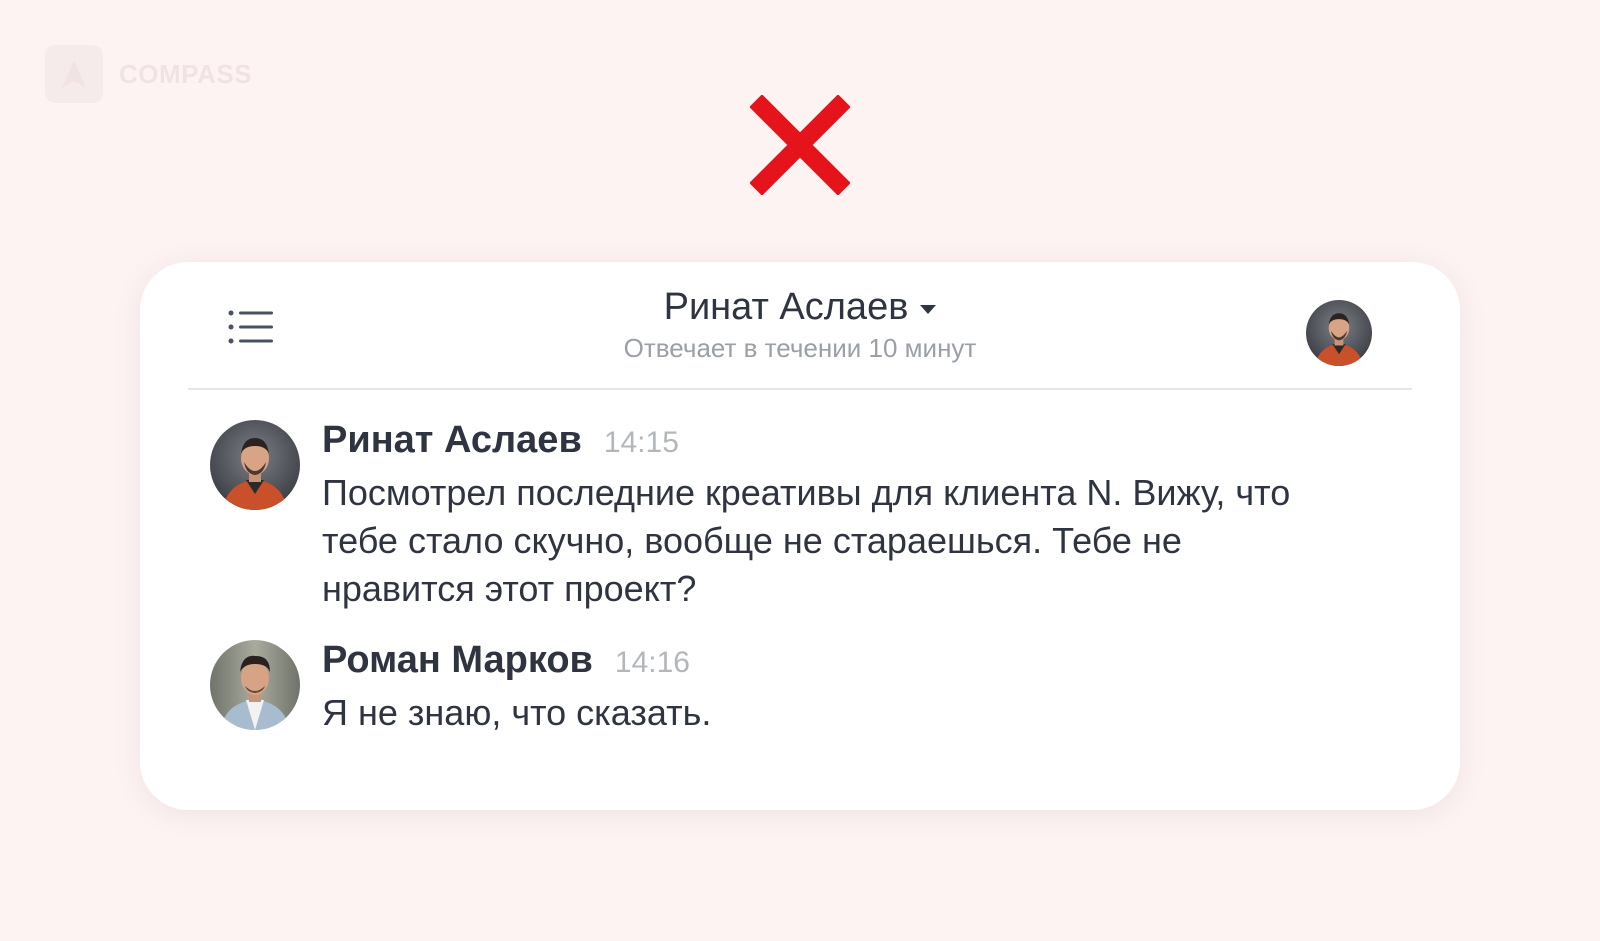 This screenshot has height=941, width=1600. I want to click on cross-icon, so click(800, 145).